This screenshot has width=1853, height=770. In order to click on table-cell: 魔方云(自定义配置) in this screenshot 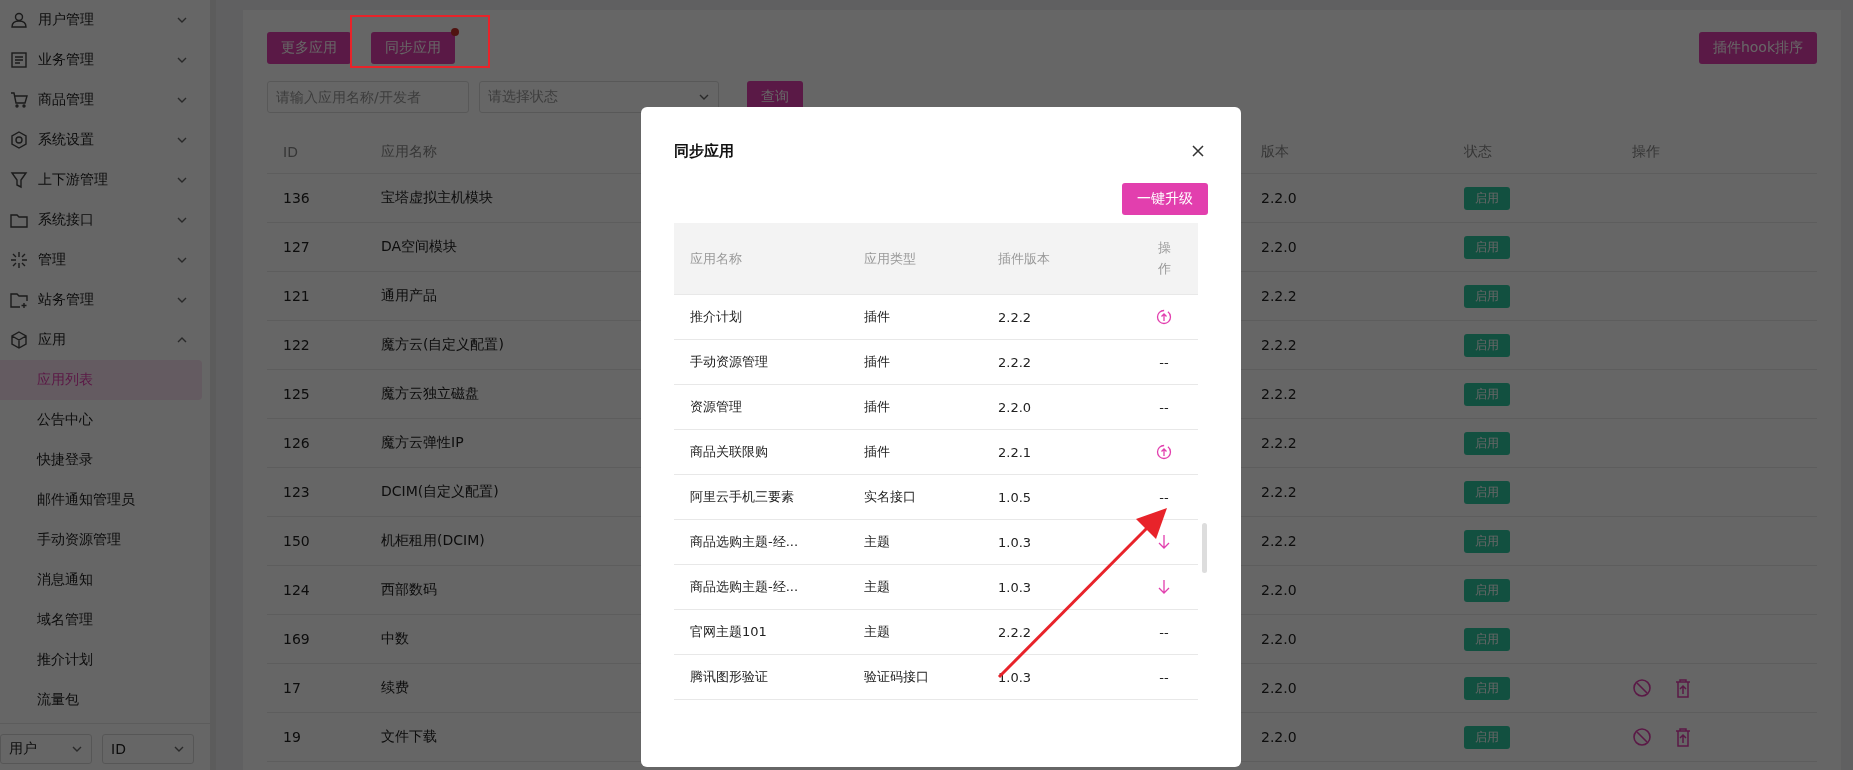, I will do `click(442, 345)`.